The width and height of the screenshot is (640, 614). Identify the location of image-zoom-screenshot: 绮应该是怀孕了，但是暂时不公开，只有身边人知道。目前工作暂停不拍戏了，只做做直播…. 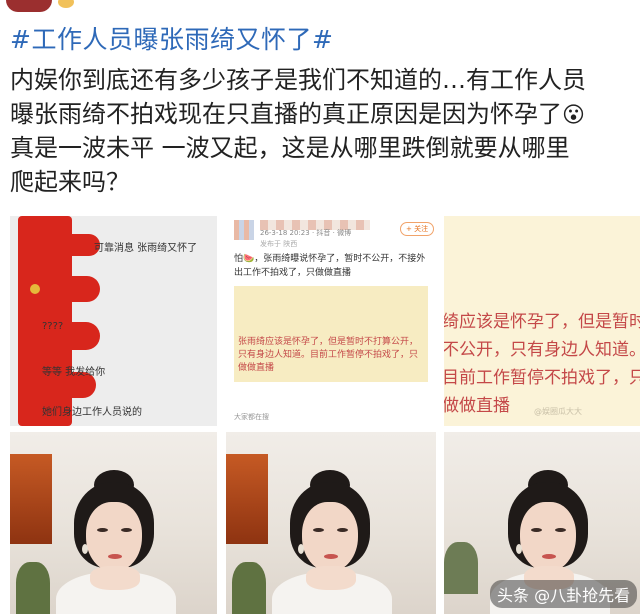
(542, 321).